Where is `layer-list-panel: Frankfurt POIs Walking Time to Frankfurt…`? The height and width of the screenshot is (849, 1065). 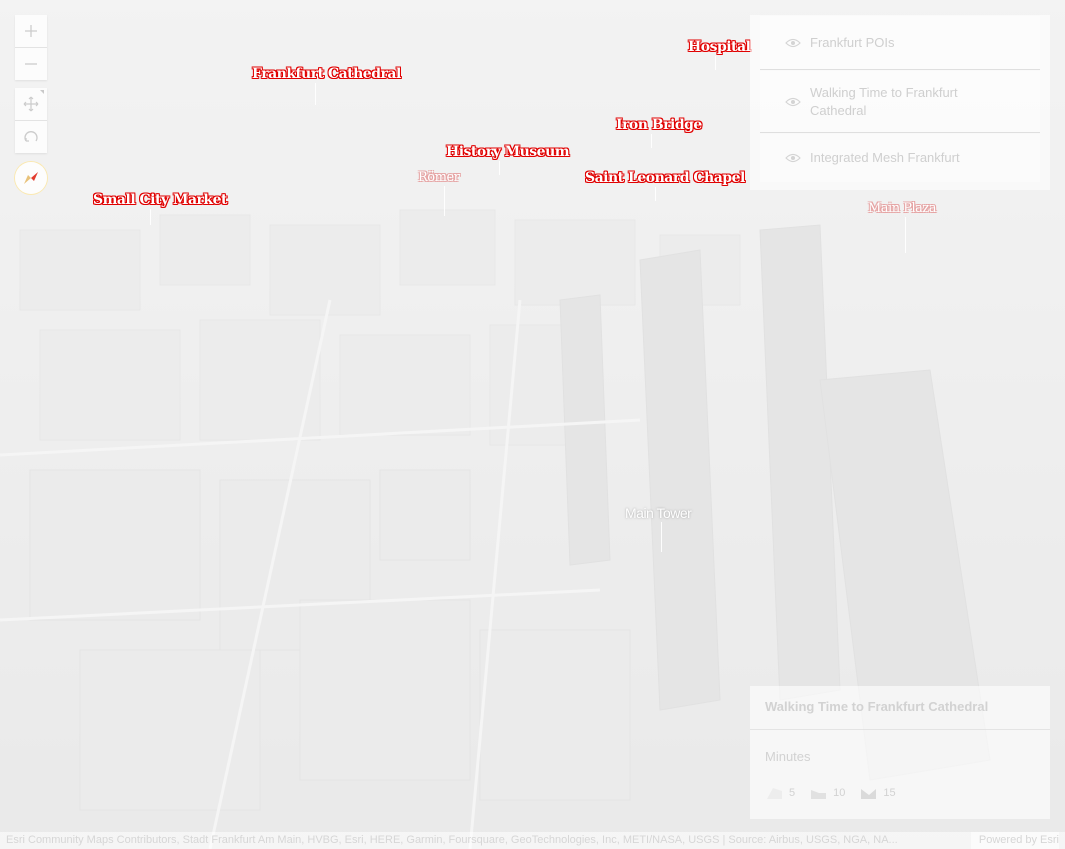
layer-list-panel: Frankfurt POIs Walking Time to Frankfurt… is located at coordinates (900, 102).